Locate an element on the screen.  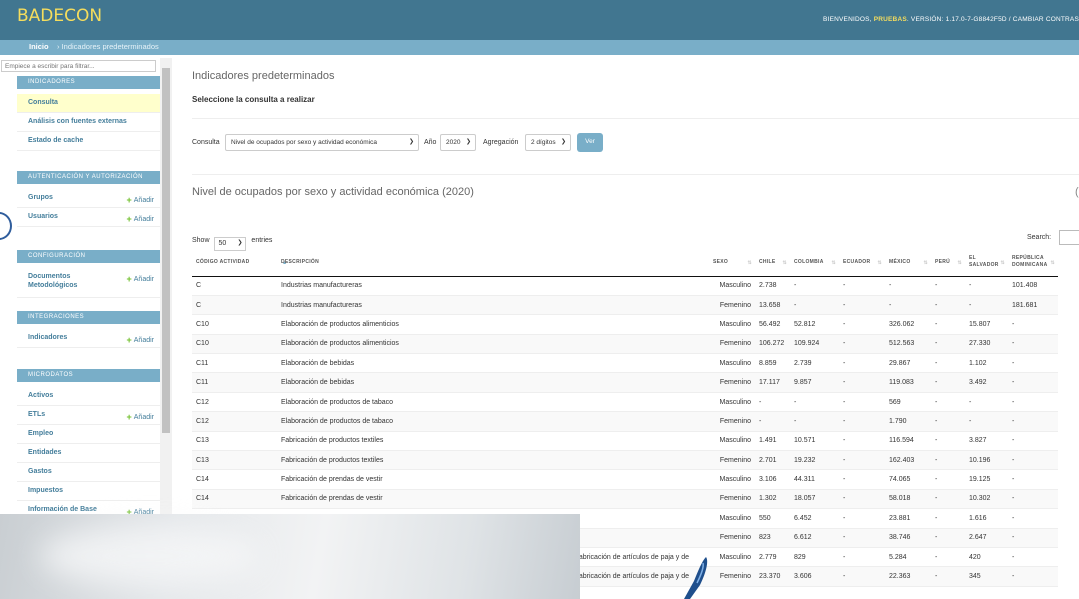
table-cell: 17.117 is located at coordinates (772, 382).